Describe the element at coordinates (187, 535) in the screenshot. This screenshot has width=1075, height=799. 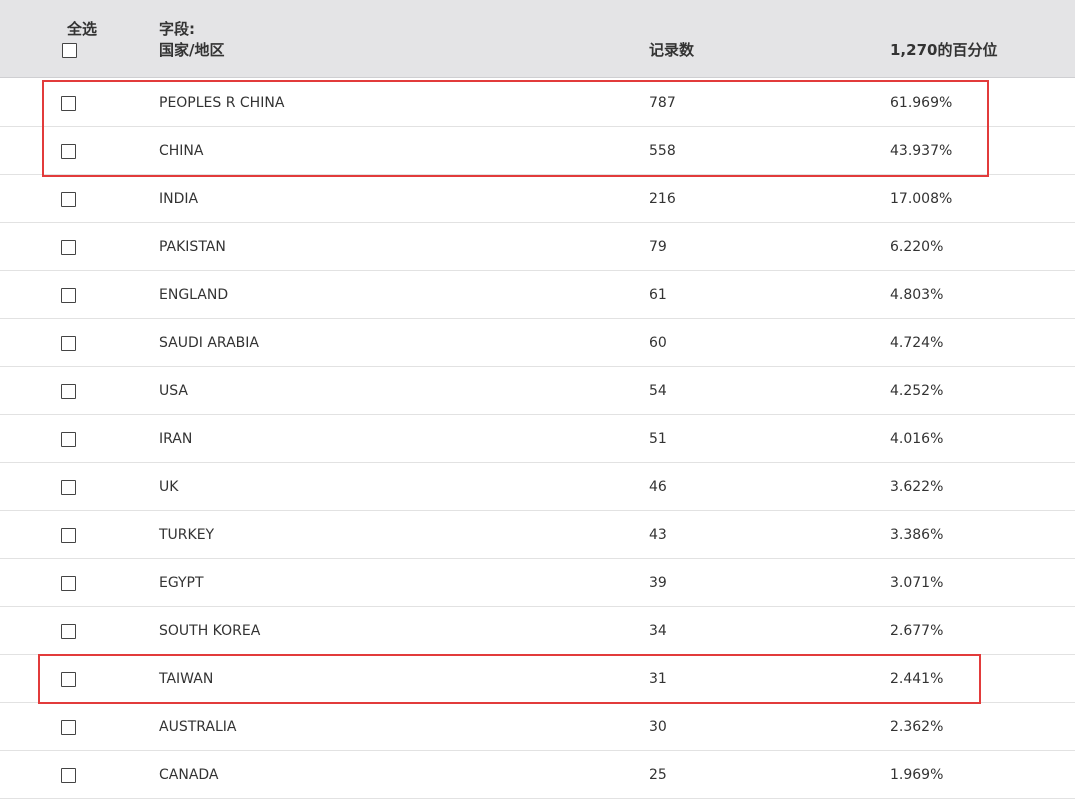
I see `country-name: TURKEY` at that location.